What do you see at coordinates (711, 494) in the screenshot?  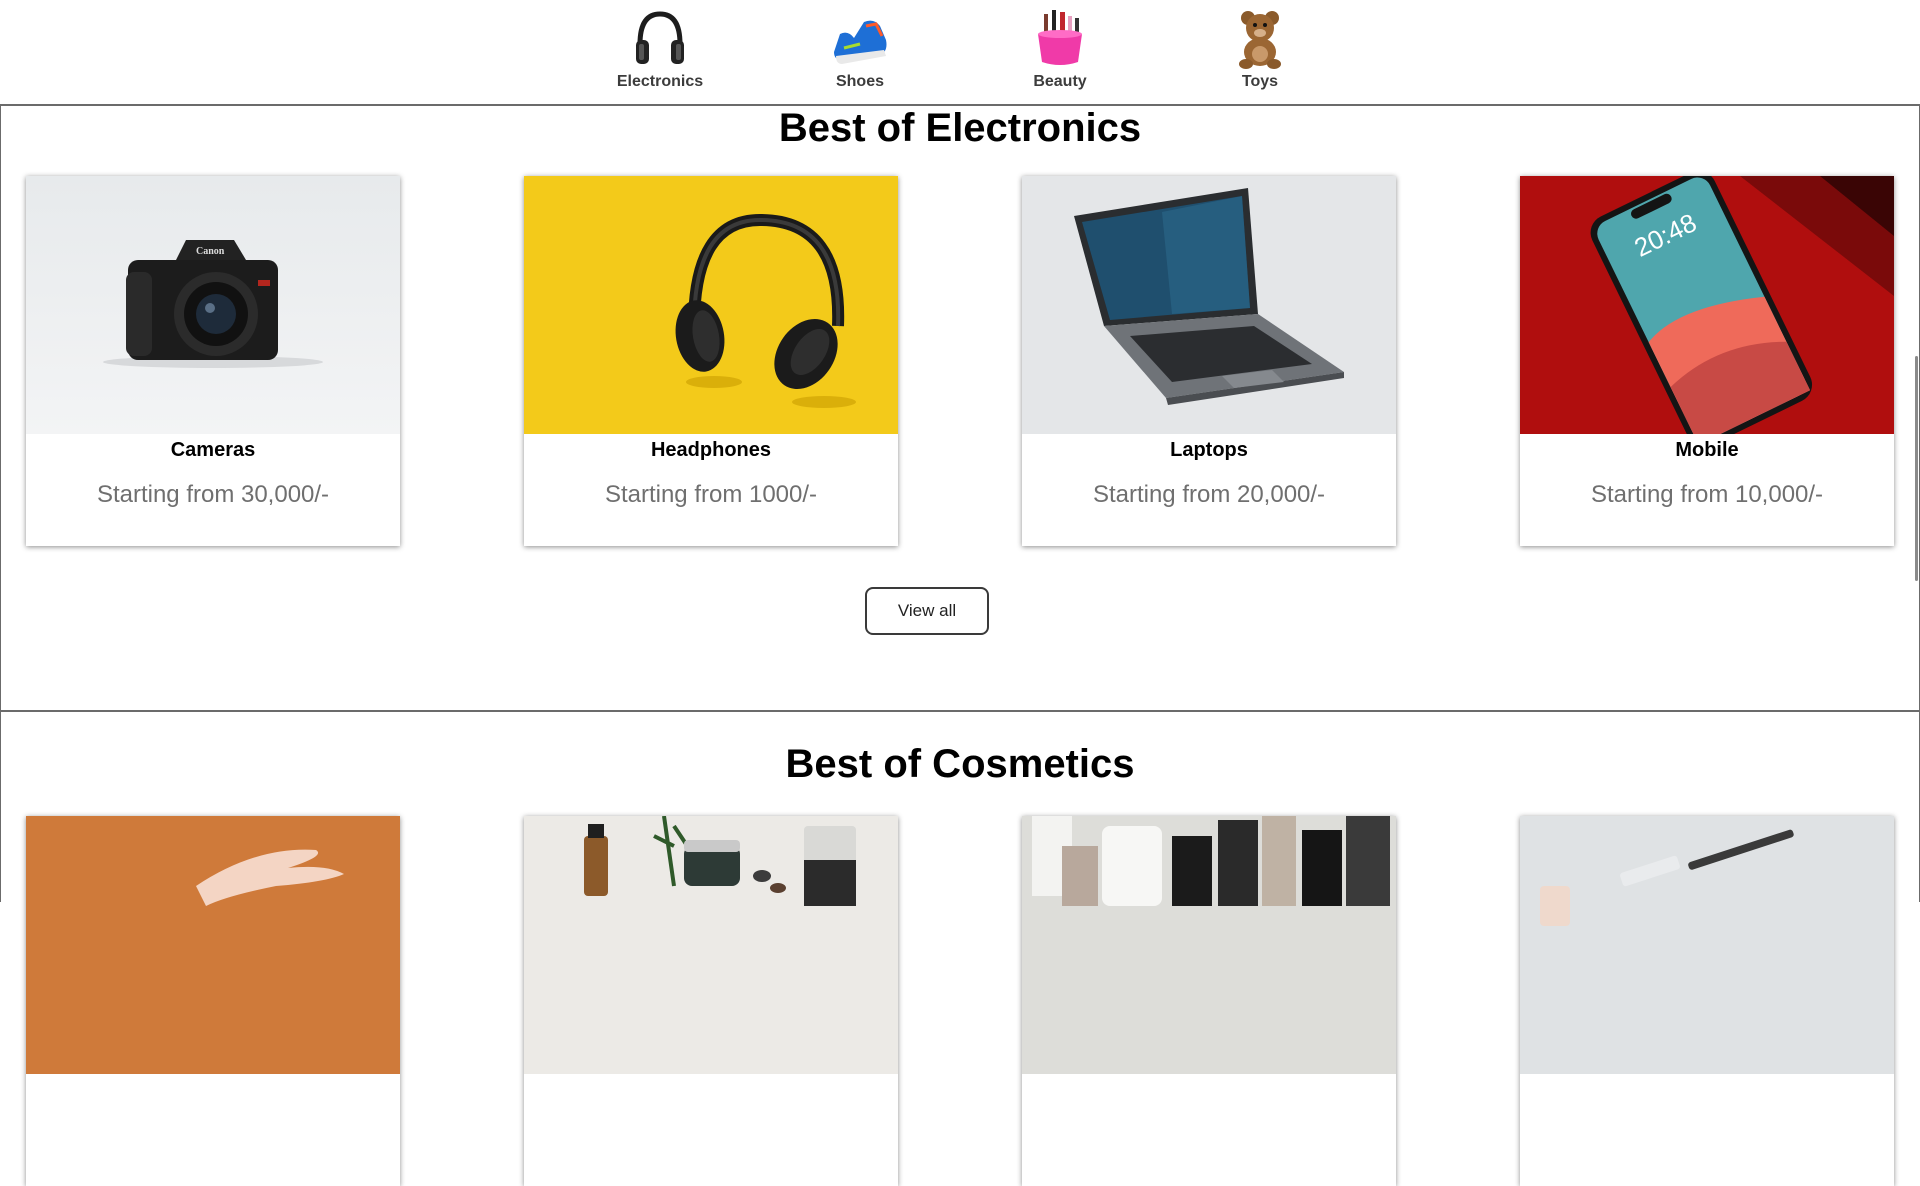 I see `product-price: Starting from 1000/-` at bounding box center [711, 494].